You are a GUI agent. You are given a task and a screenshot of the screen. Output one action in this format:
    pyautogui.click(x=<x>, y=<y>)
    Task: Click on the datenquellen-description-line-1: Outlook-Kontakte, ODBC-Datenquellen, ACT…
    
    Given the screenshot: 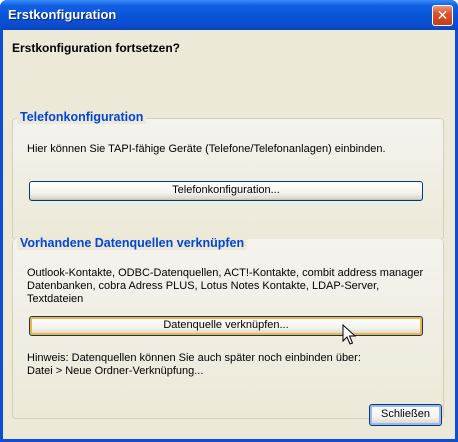 What is the action you would take?
    pyautogui.click(x=225, y=273)
    